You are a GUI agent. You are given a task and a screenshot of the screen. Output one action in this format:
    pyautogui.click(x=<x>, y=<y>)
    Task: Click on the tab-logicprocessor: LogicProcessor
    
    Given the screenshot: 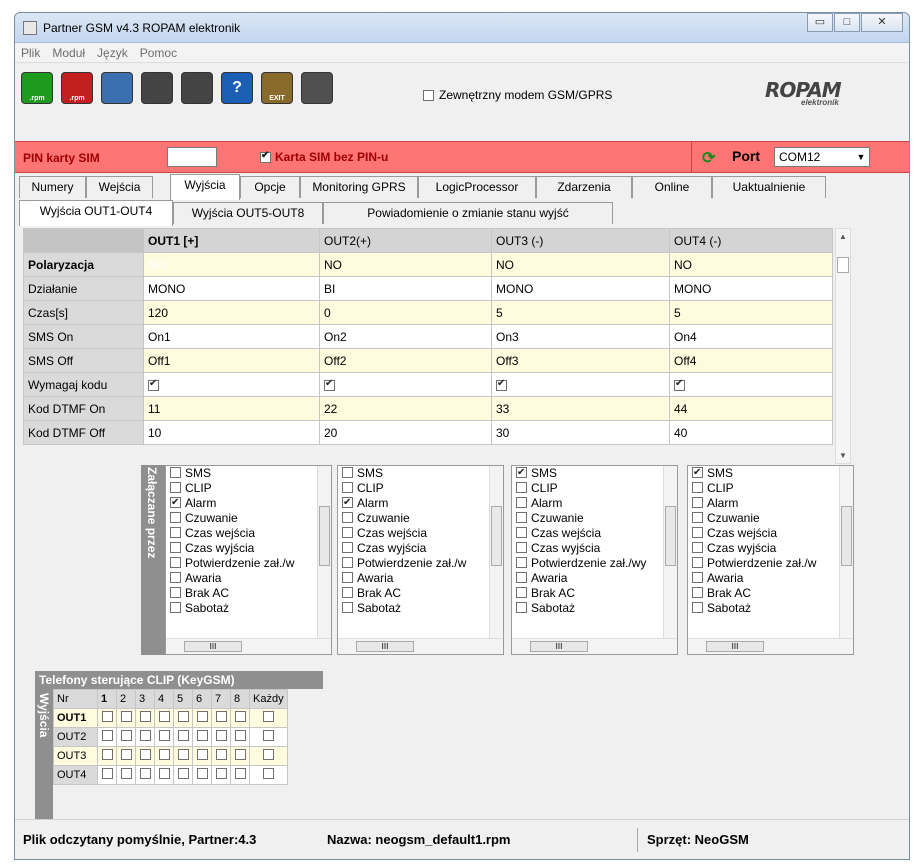 What is the action you would take?
    pyautogui.click(x=477, y=187)
    